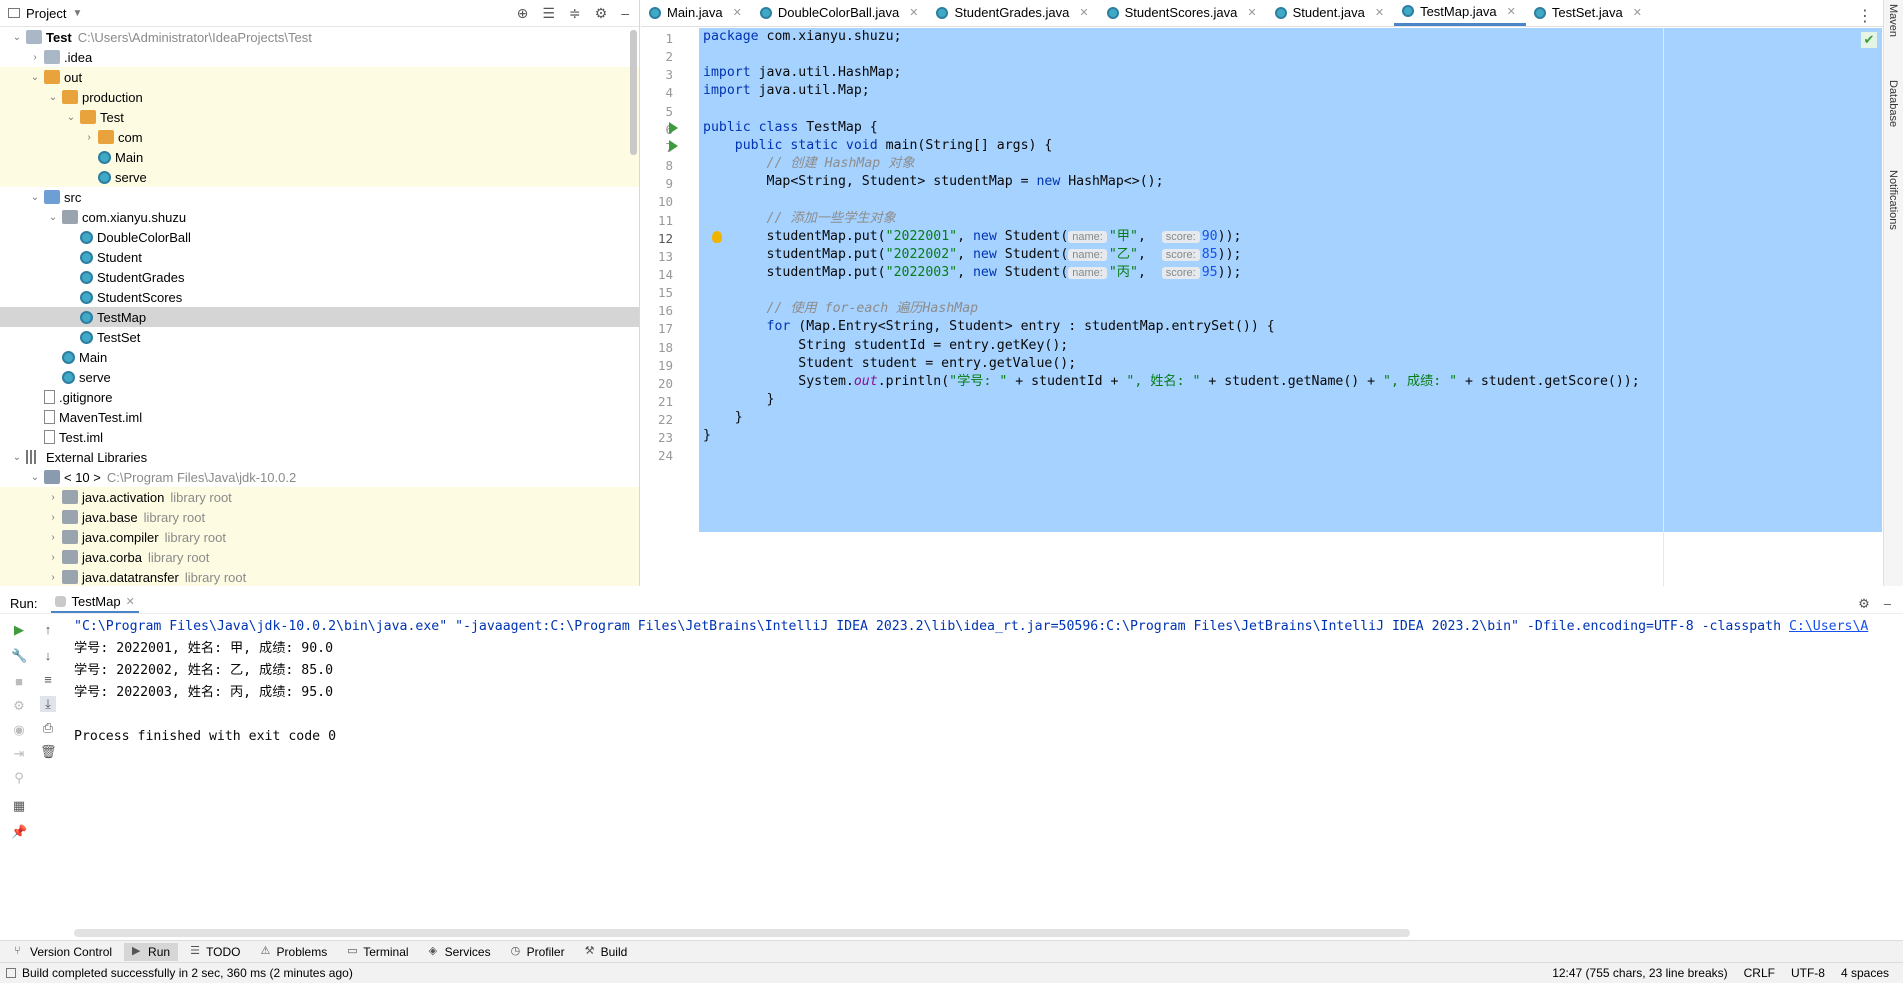 This screenshot has width=1903, height=983. I want to click on tree-item: TestMap, so click(319, 317).